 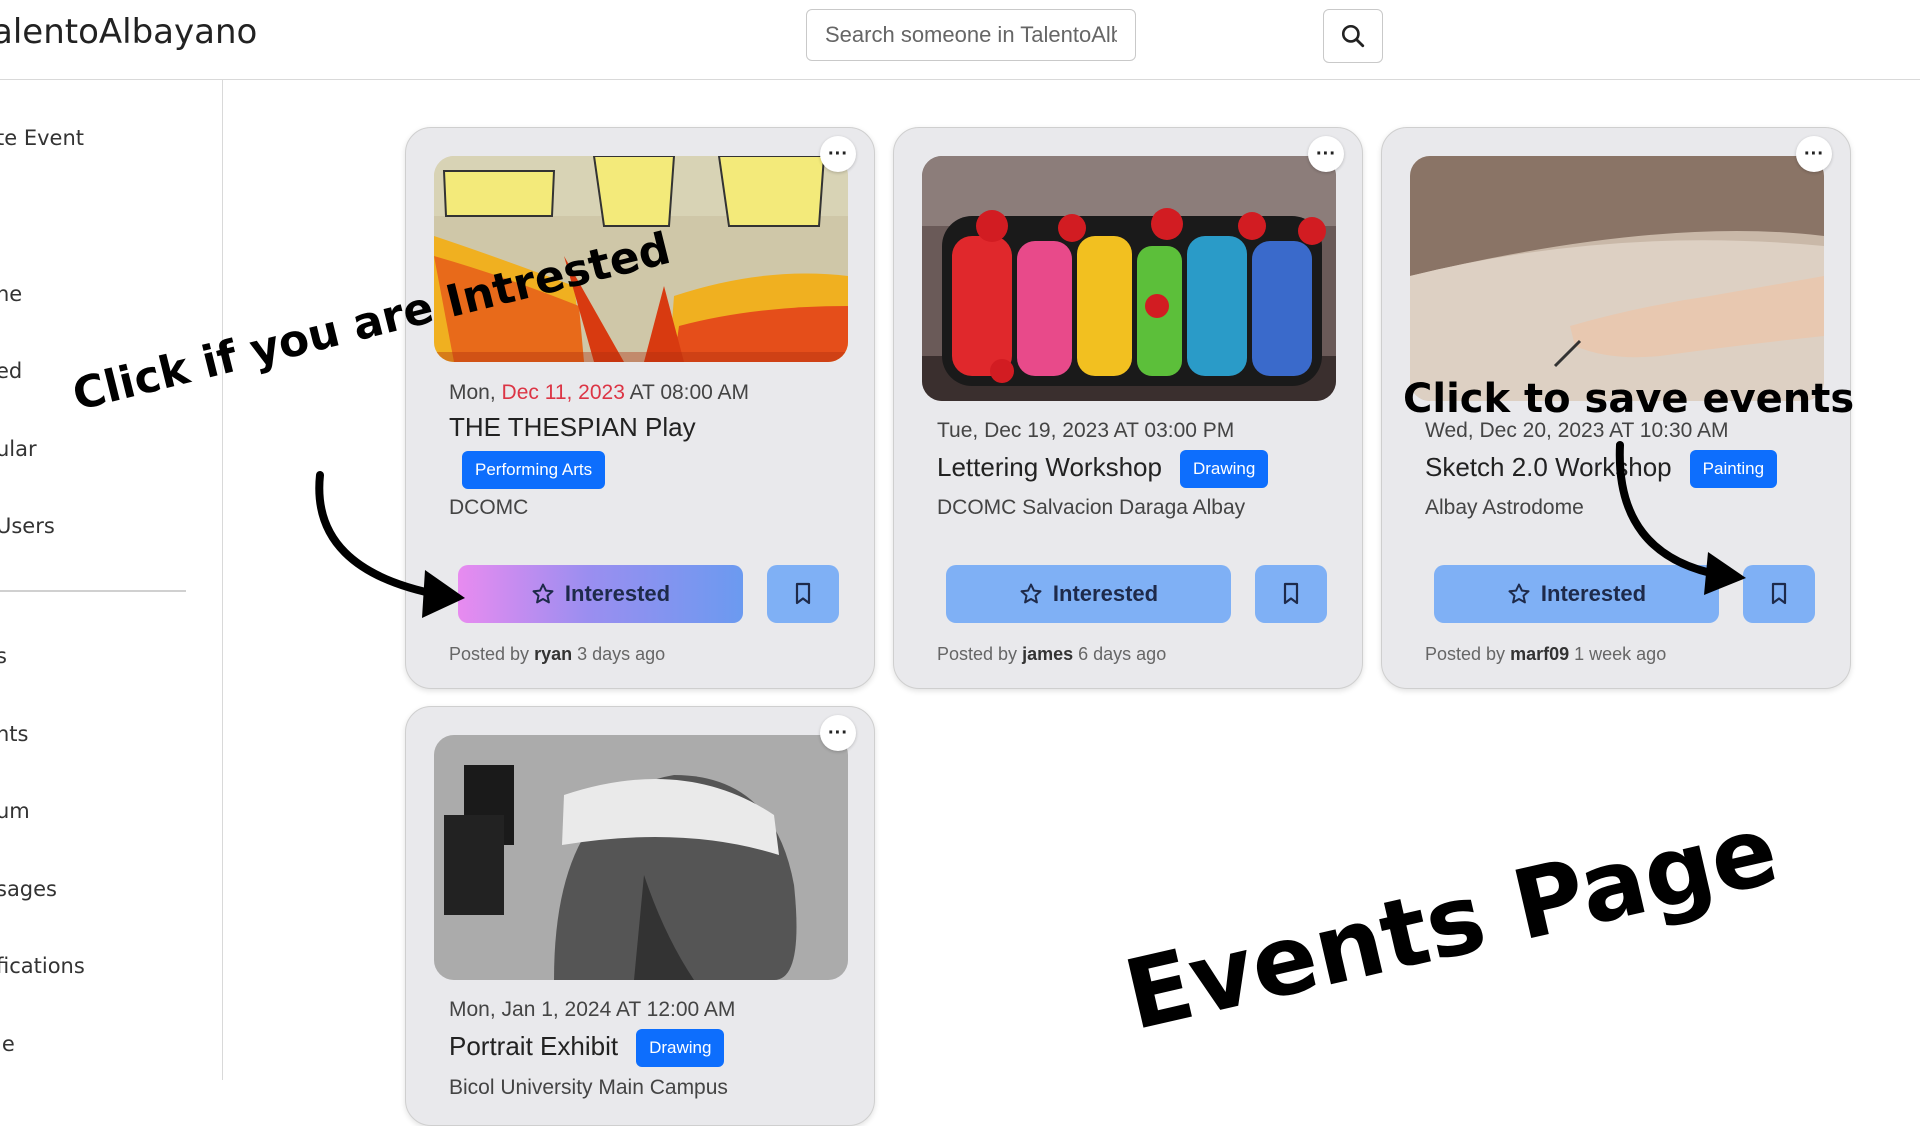 What do you see at coordinates (11, 371) in the screenshot?
I see `sidebar-item-saved: ed` at bounding box center [11, 371].